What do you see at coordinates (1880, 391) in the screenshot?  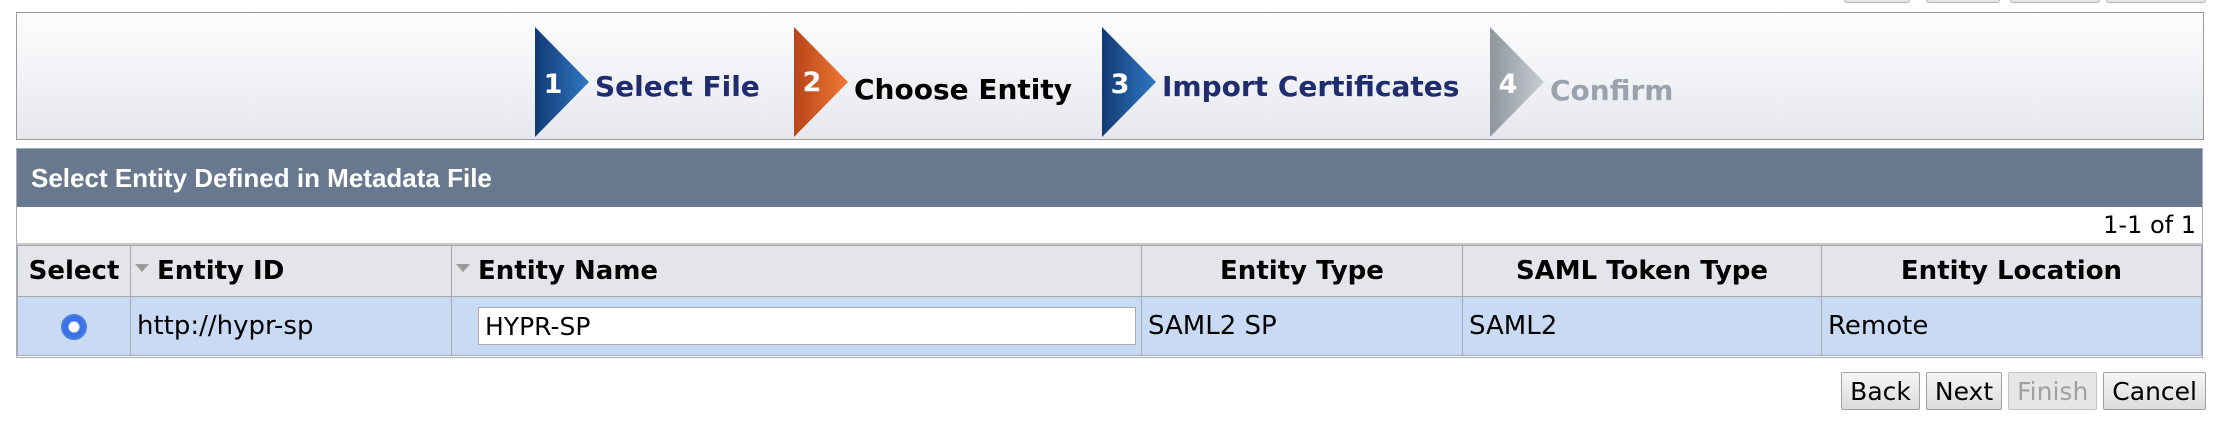 I see `back-button: Back` at bounding box center [1880, 391].